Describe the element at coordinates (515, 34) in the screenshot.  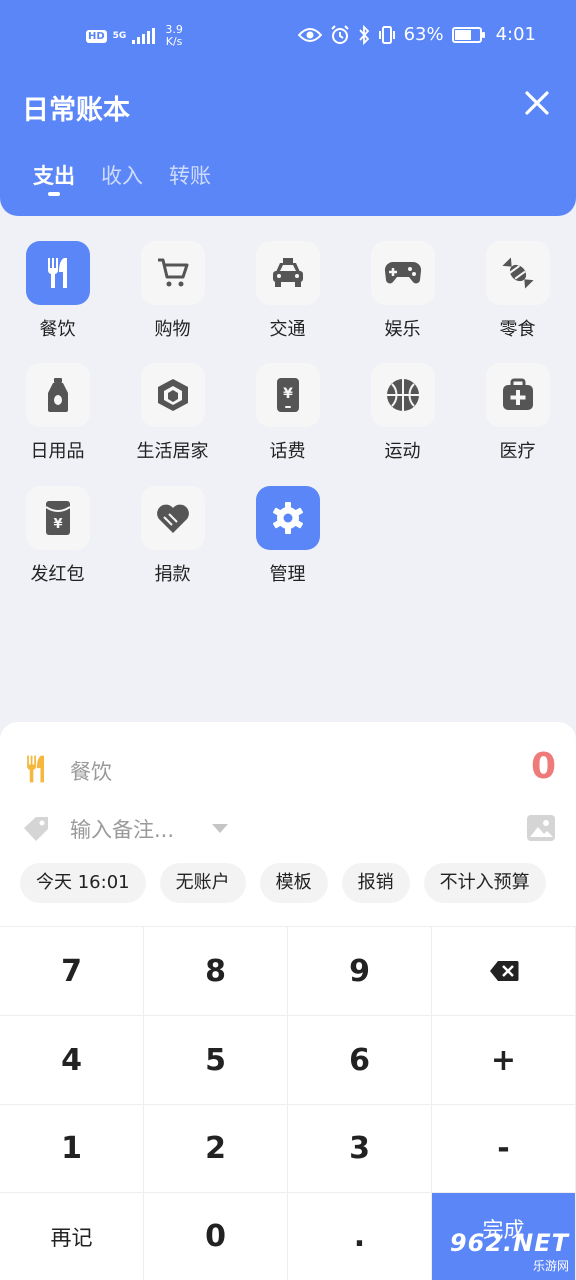
I see `clock: 4:01` at that location.